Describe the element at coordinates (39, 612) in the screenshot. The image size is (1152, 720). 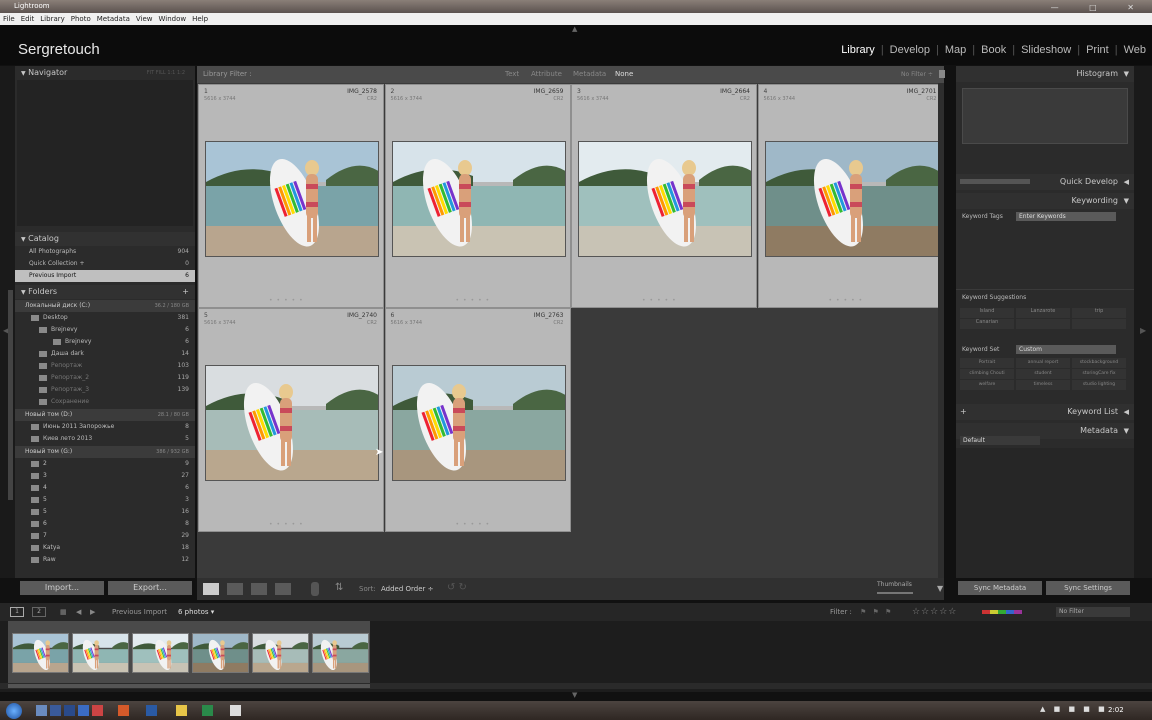
I see `page-2-button: 2` at that location.